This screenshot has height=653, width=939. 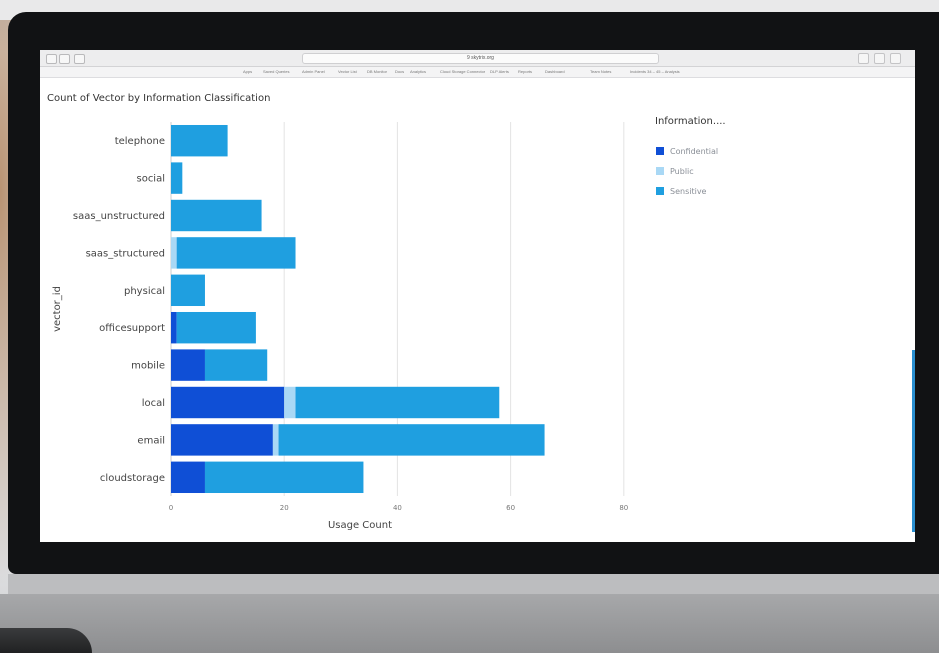 I want to click on y-tick-label: telephone, so click(x=140, y=141).